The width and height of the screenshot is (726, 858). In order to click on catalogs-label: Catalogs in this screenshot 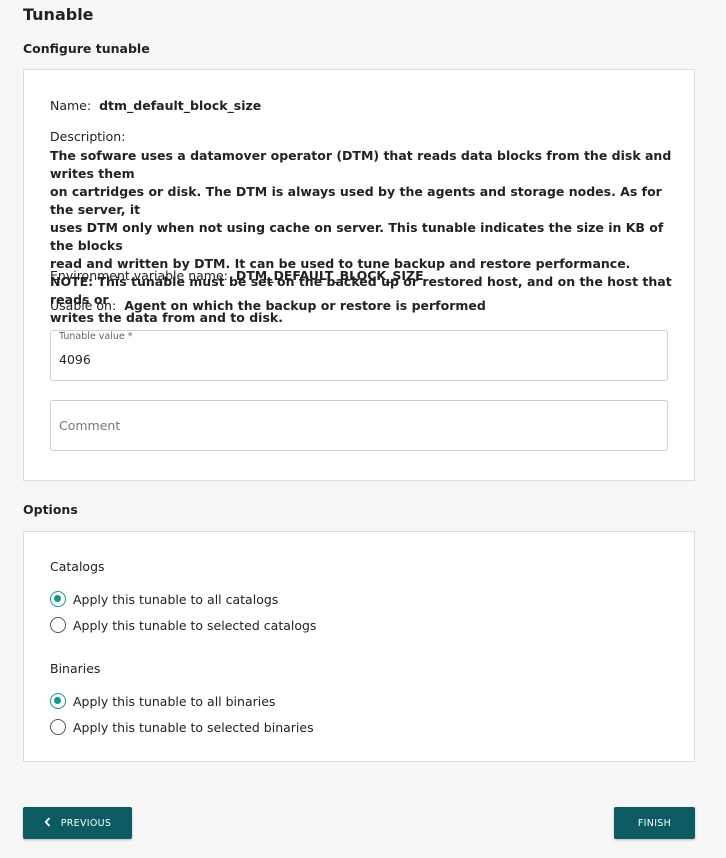, I will do `click(77, 566)`.